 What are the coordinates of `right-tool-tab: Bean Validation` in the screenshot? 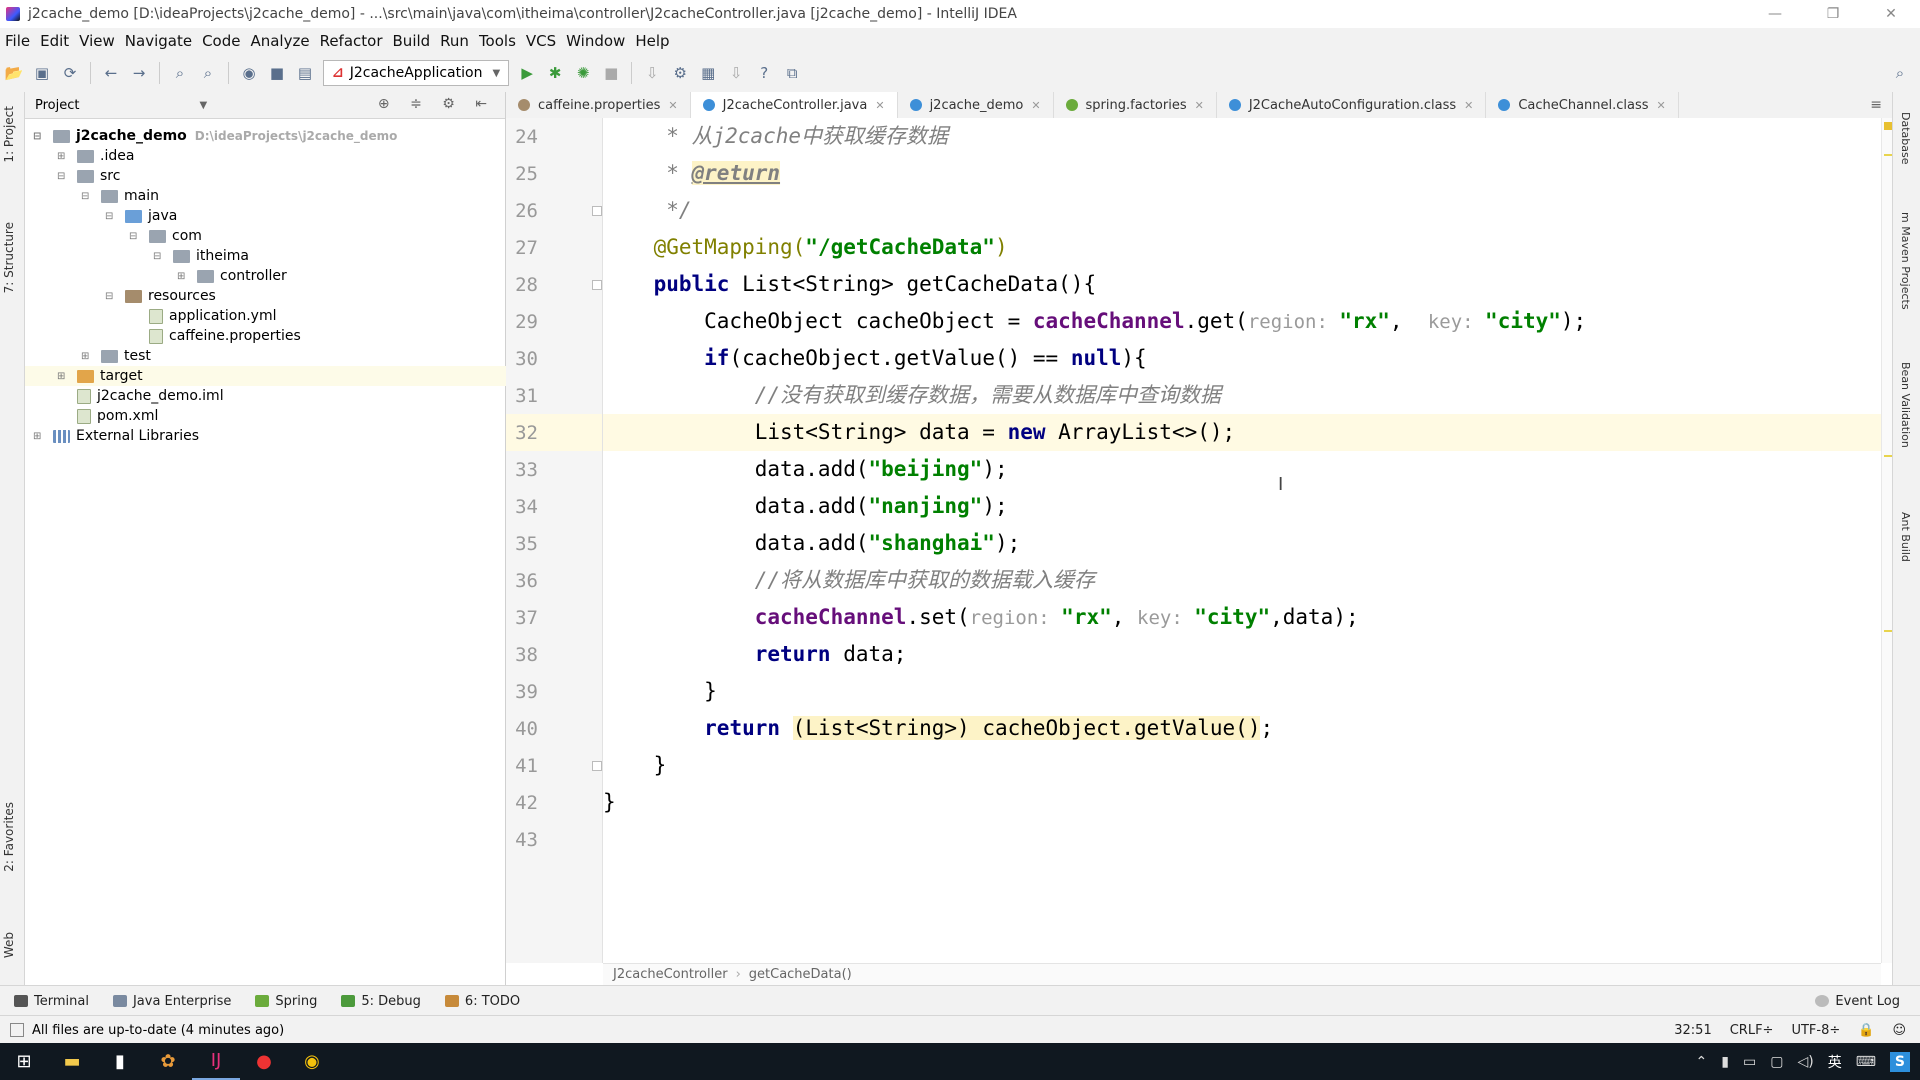 It's located at (1905, 405).